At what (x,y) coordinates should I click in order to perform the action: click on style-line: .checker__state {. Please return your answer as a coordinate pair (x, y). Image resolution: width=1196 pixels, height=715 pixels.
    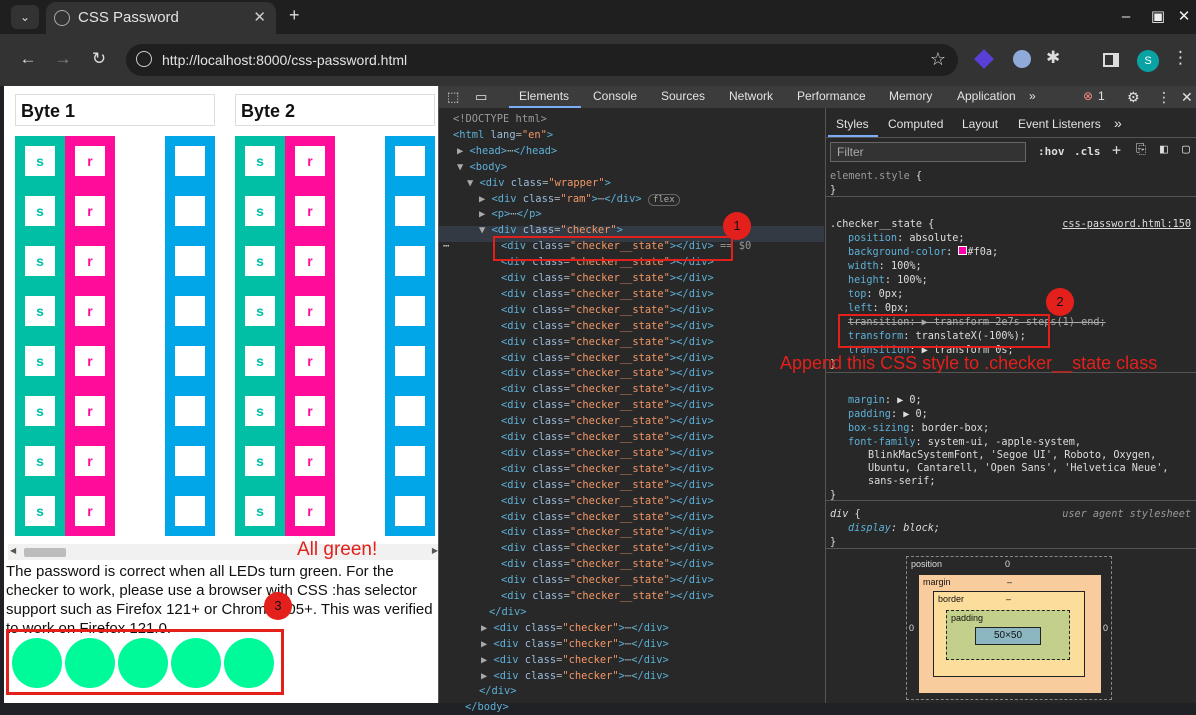
    Looking at the image, I should click on (882, 225).